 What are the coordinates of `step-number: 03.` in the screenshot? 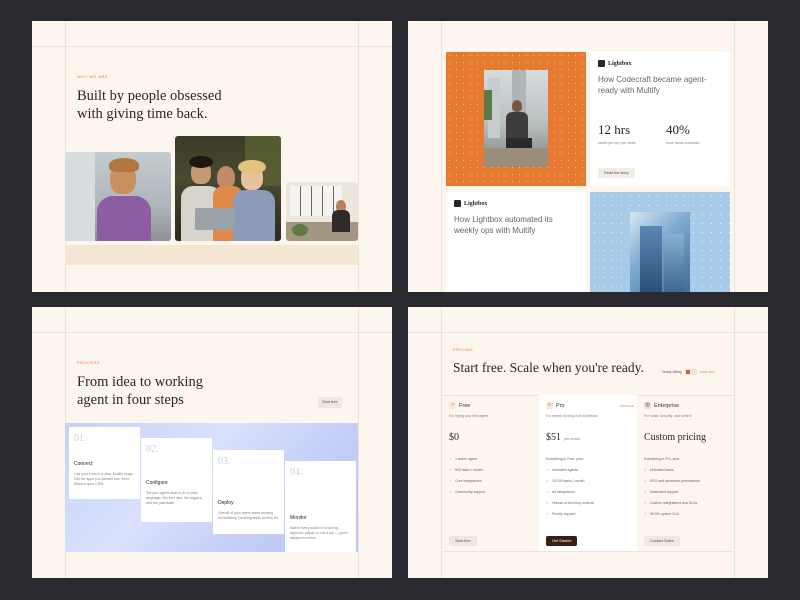 It's located at (224, 461).